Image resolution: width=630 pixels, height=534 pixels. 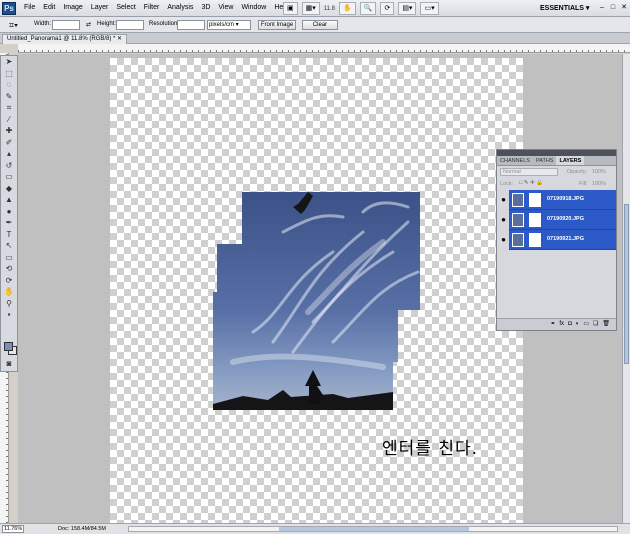 What do you see at coordinates (191, 25) in the screenshot?
I see `resolution-field` at bounding box center [191, 25].